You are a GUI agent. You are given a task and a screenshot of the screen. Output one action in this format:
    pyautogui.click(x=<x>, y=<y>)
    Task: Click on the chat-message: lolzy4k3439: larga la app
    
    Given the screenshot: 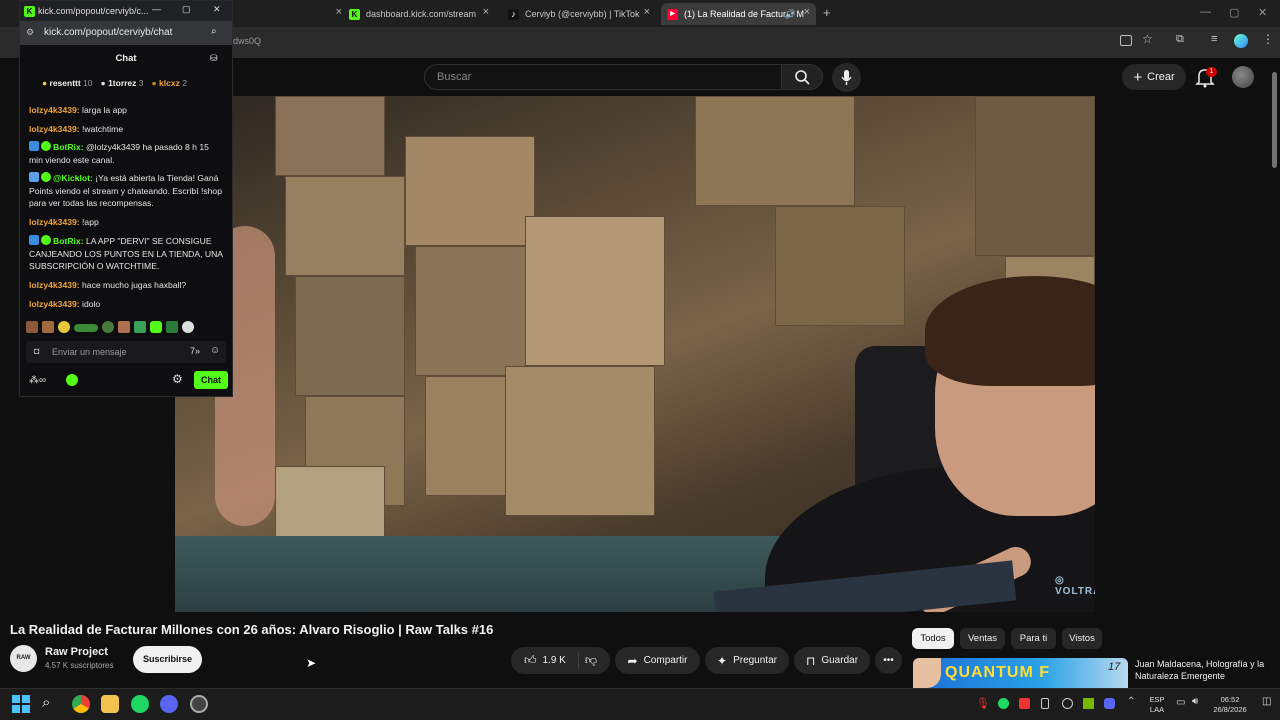 What is the action you would take?
    pyautogui.click(x=127, y=110)
    